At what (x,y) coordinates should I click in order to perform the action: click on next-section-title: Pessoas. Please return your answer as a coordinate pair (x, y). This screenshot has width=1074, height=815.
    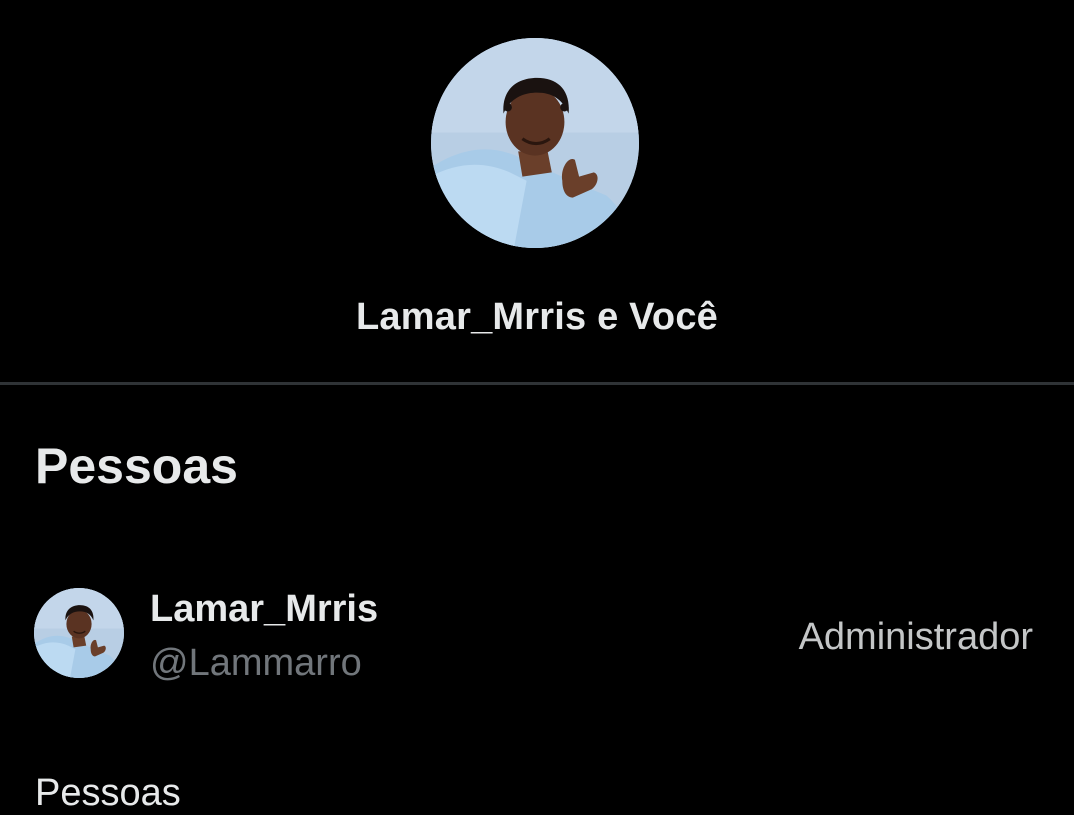
    Looking at the image, I should click on (108, 793).